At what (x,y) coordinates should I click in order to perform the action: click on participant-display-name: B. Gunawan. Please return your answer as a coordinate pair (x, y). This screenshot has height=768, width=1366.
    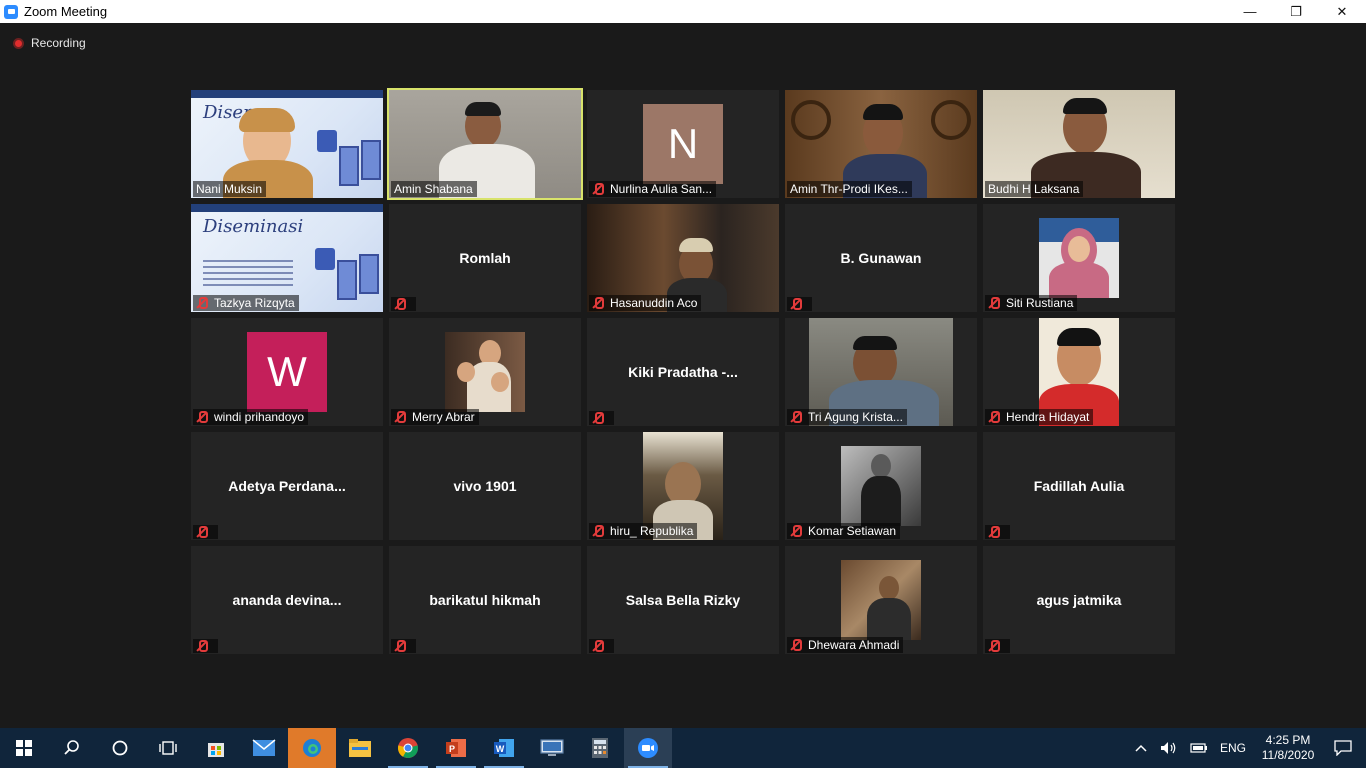
    Looking at the image, I should click on (881, 258).